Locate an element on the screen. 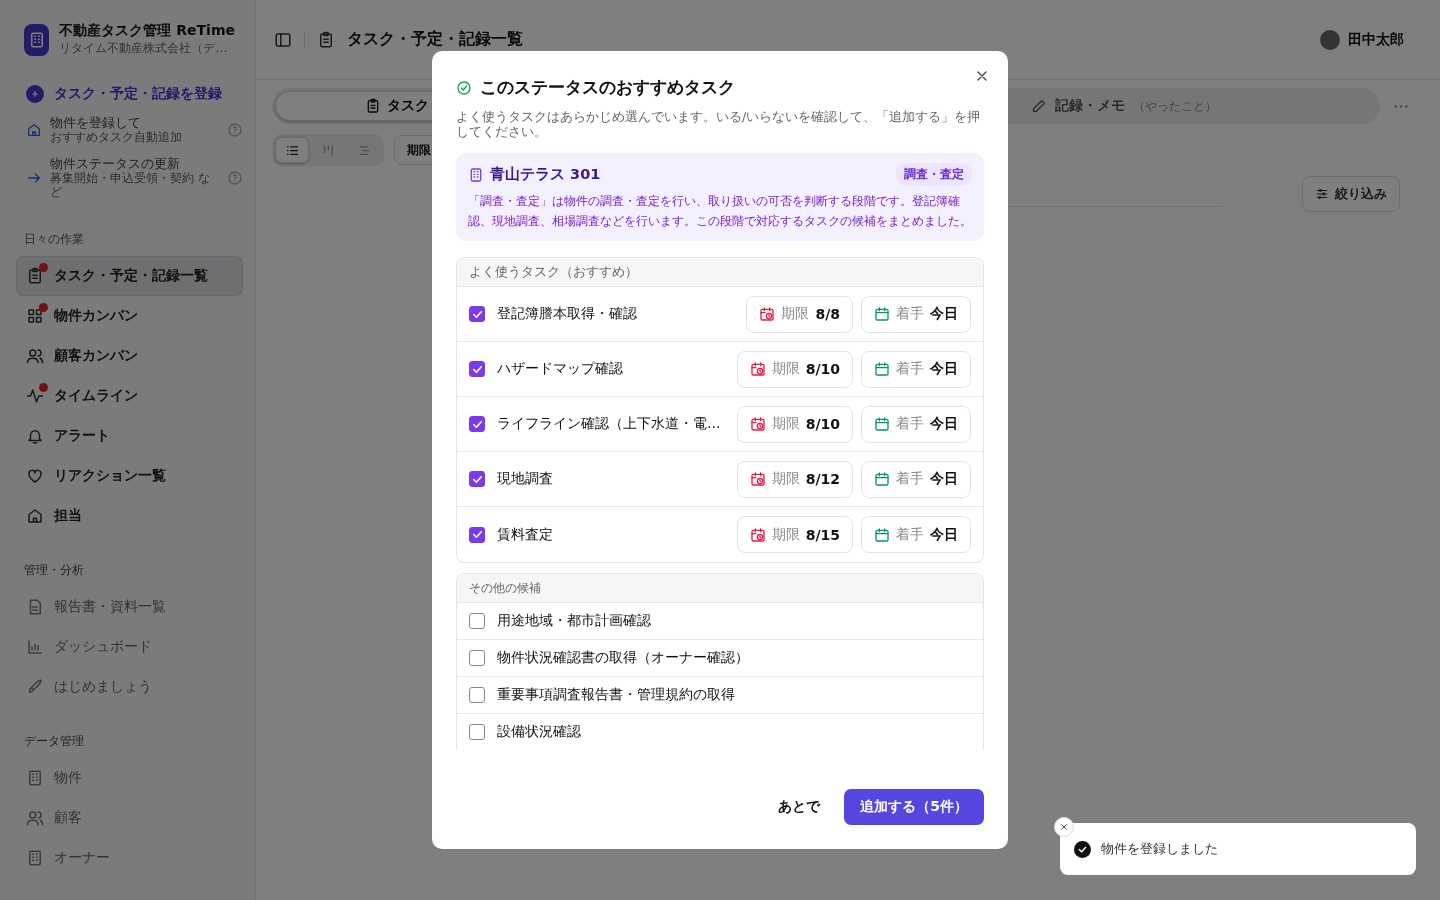 This screenshot has height=900, width=1440. avatar is located at coordinates (1330, 39).